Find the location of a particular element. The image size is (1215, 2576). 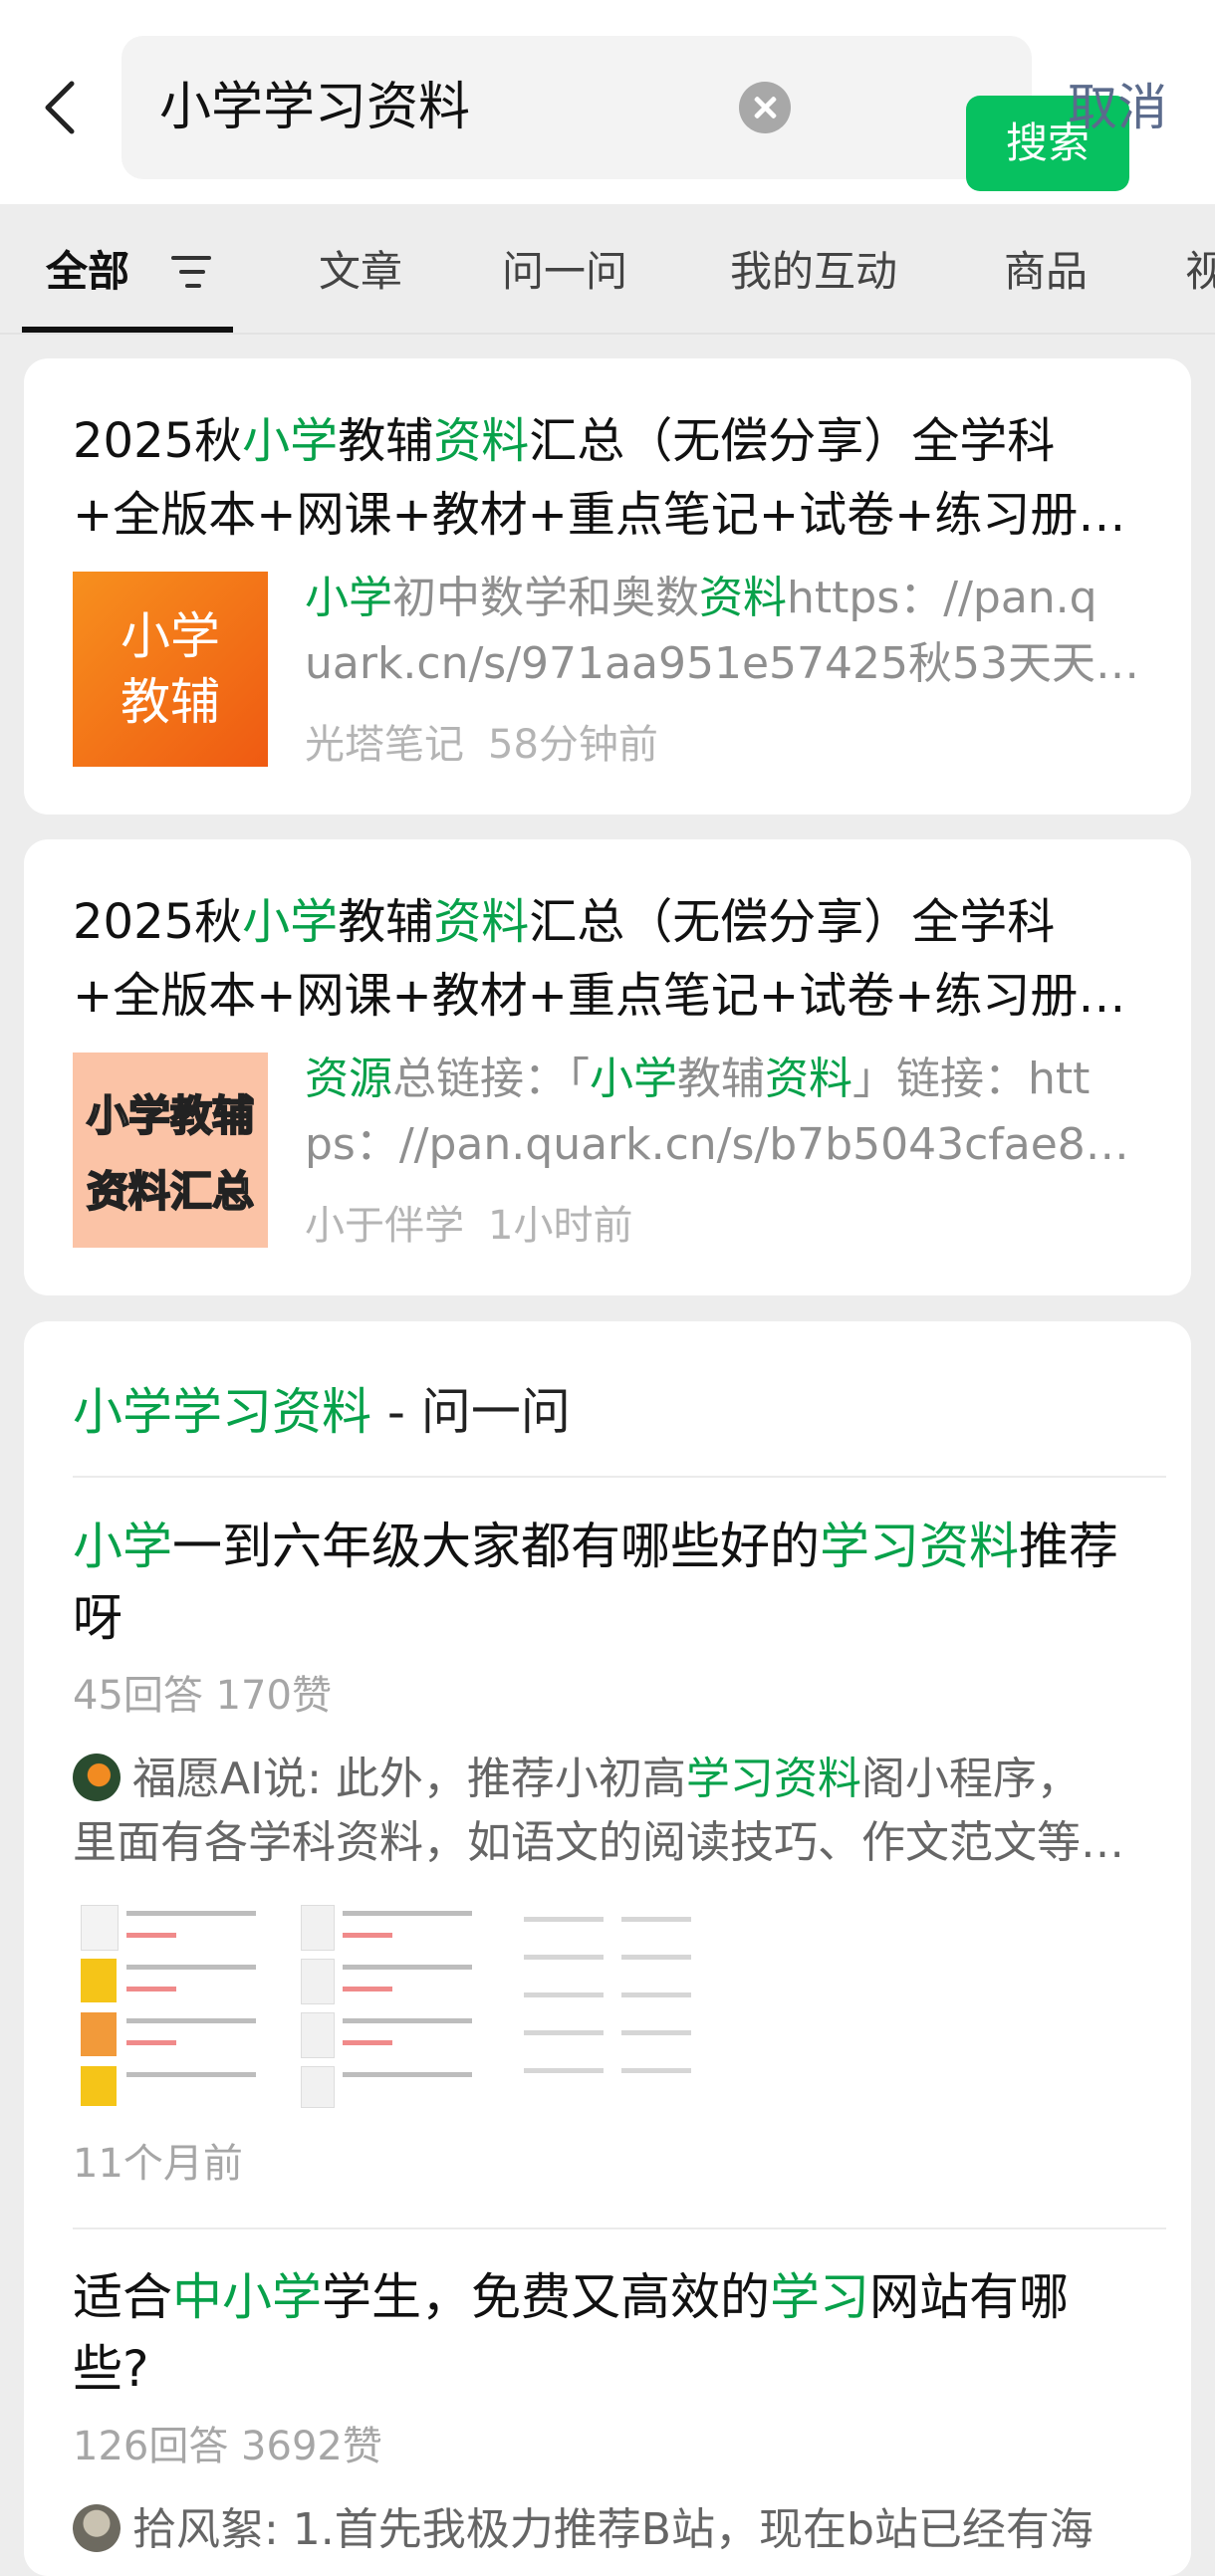

result-meta: 光塔笔记 58分钟前 is located at coordinates (494, 745).